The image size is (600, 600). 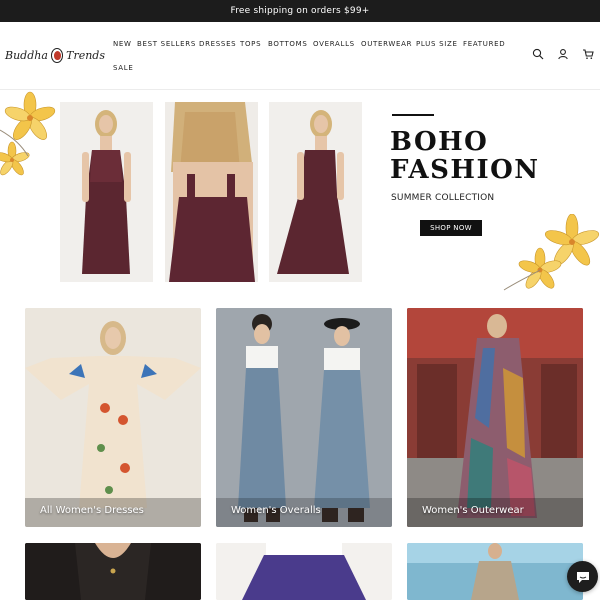 What do you see at coordinates (437, 44) in the screenshot?
I see `nav-item-plus-size: PLUS SIZE` at bounding box center [437, 44].